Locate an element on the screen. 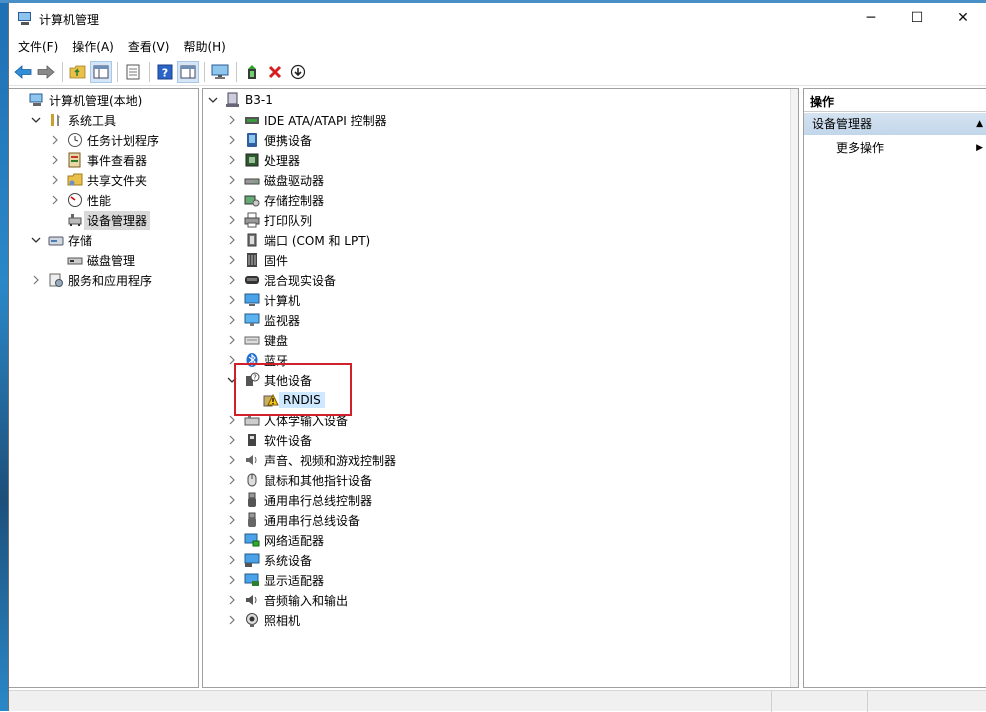  more-actions-item: 更多操作 ▶ is located at coordinates (895, 148).